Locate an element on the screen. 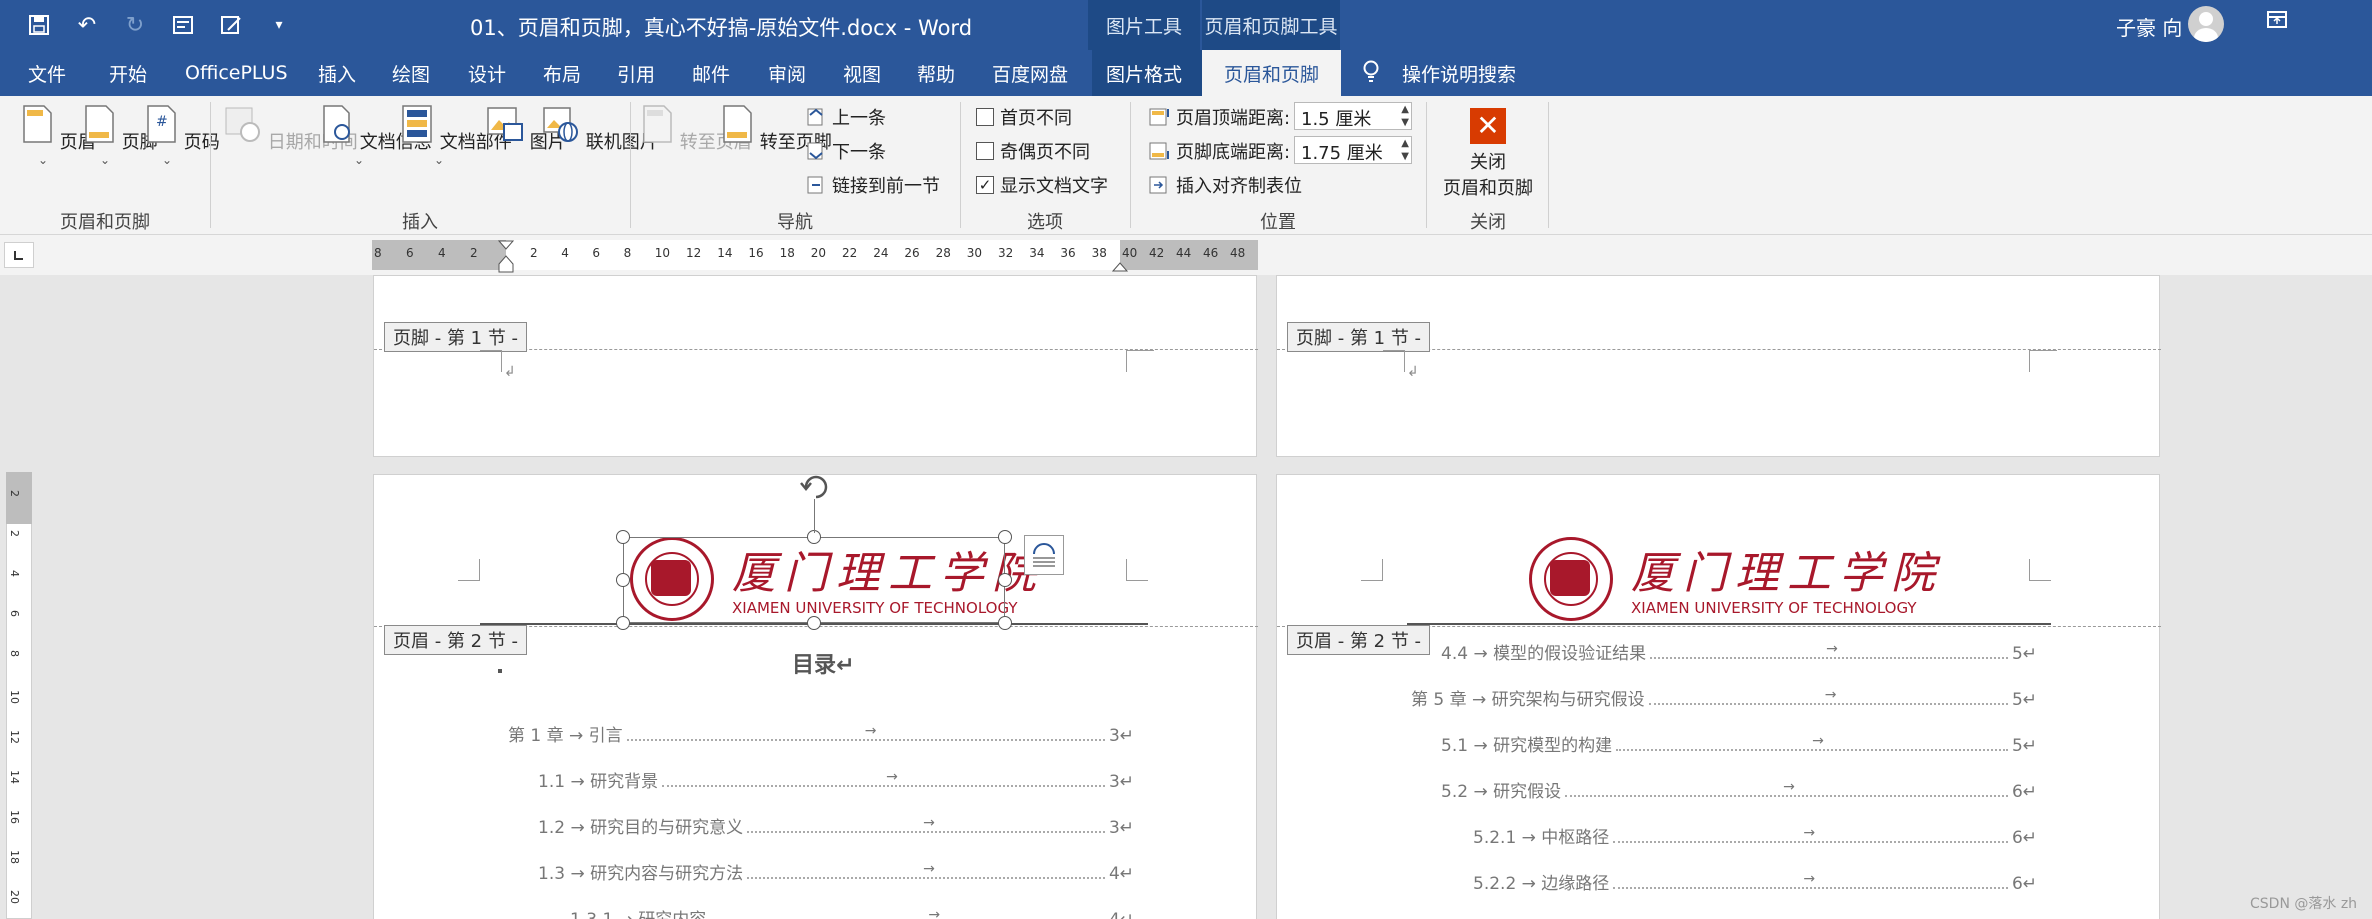 The image size is (2372, 919). go-to-footer-icon is located at coordinates (737, 124).